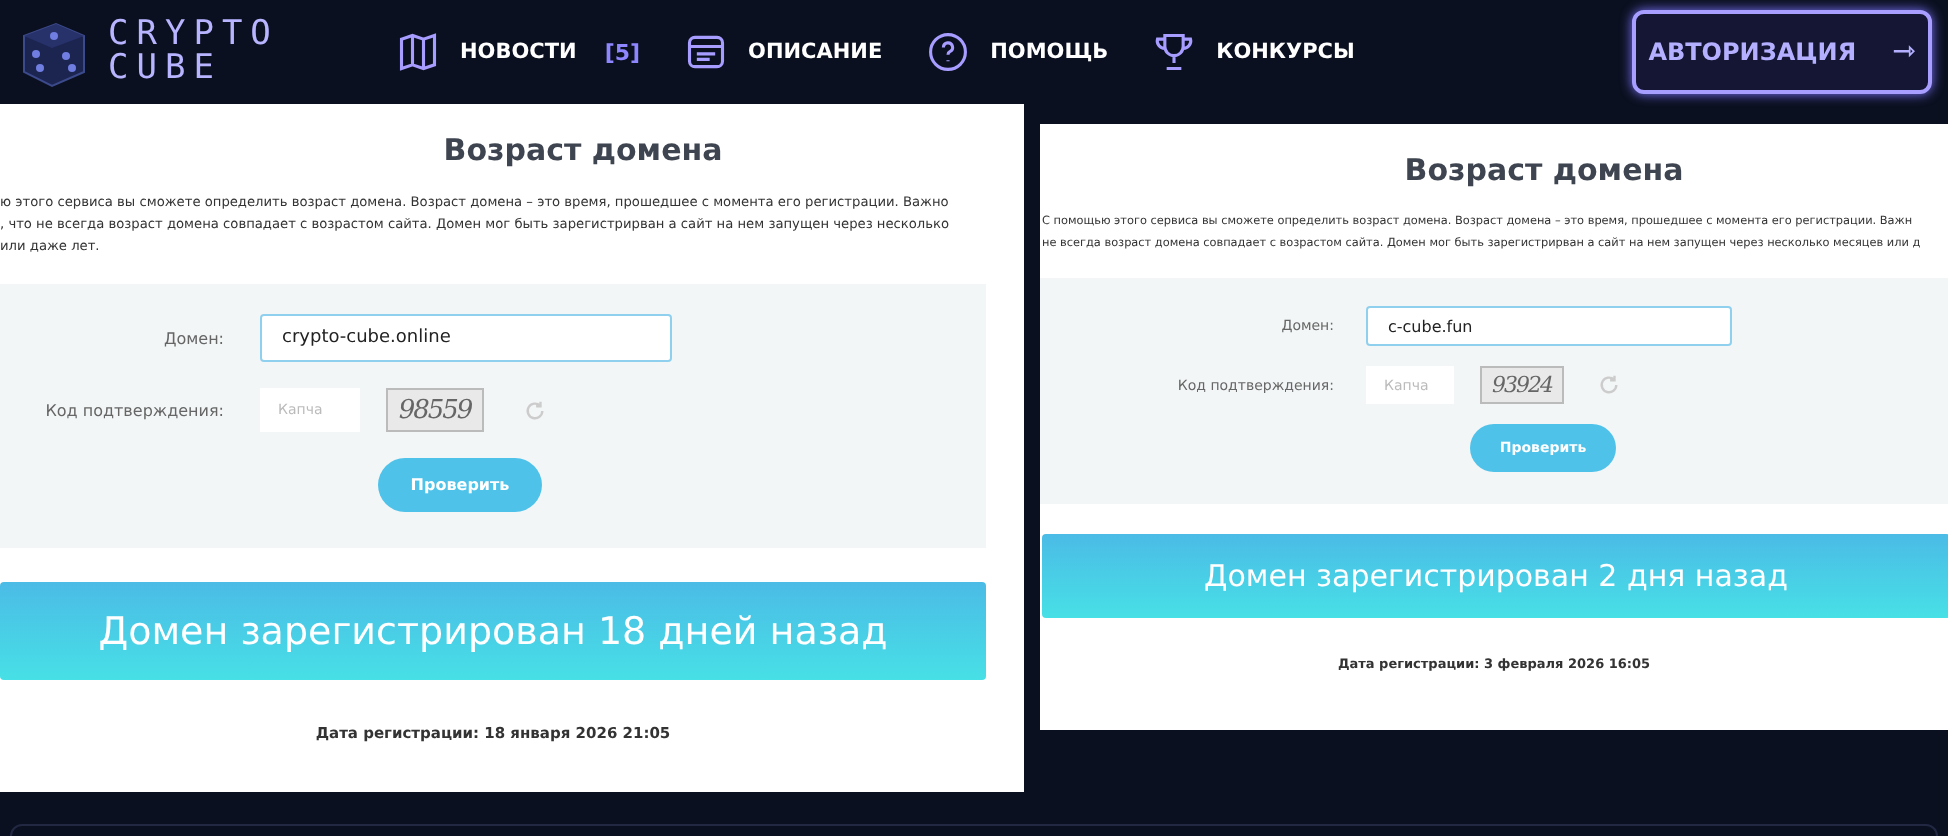 The height and width of the screenshot is (836, 1948). I want to click on captcha-image: 93924, so click(1522, 385).